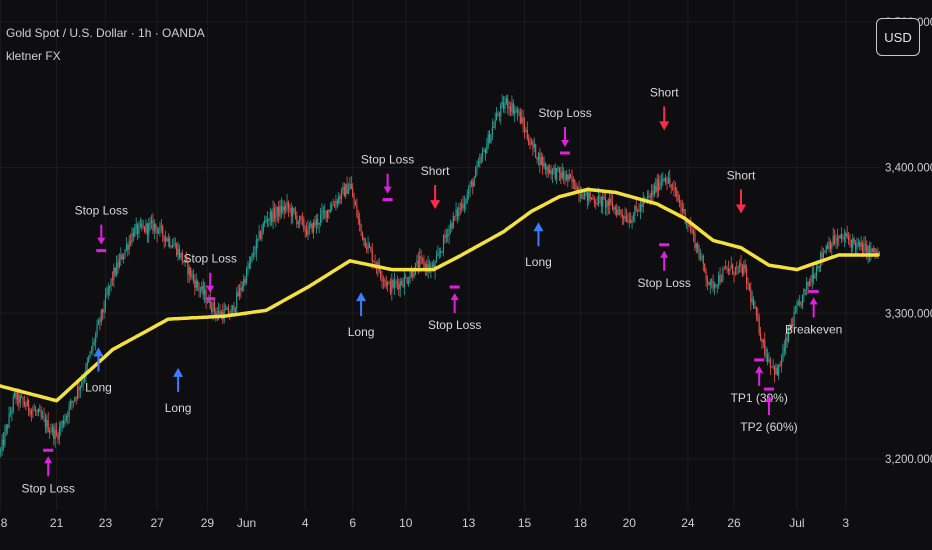 This screenshot has height=550, width=932. What do you see at coordinates (33, 56) in the screenshot?
I see `indicator-name: kletner FX` at bounding box center [33, 56].